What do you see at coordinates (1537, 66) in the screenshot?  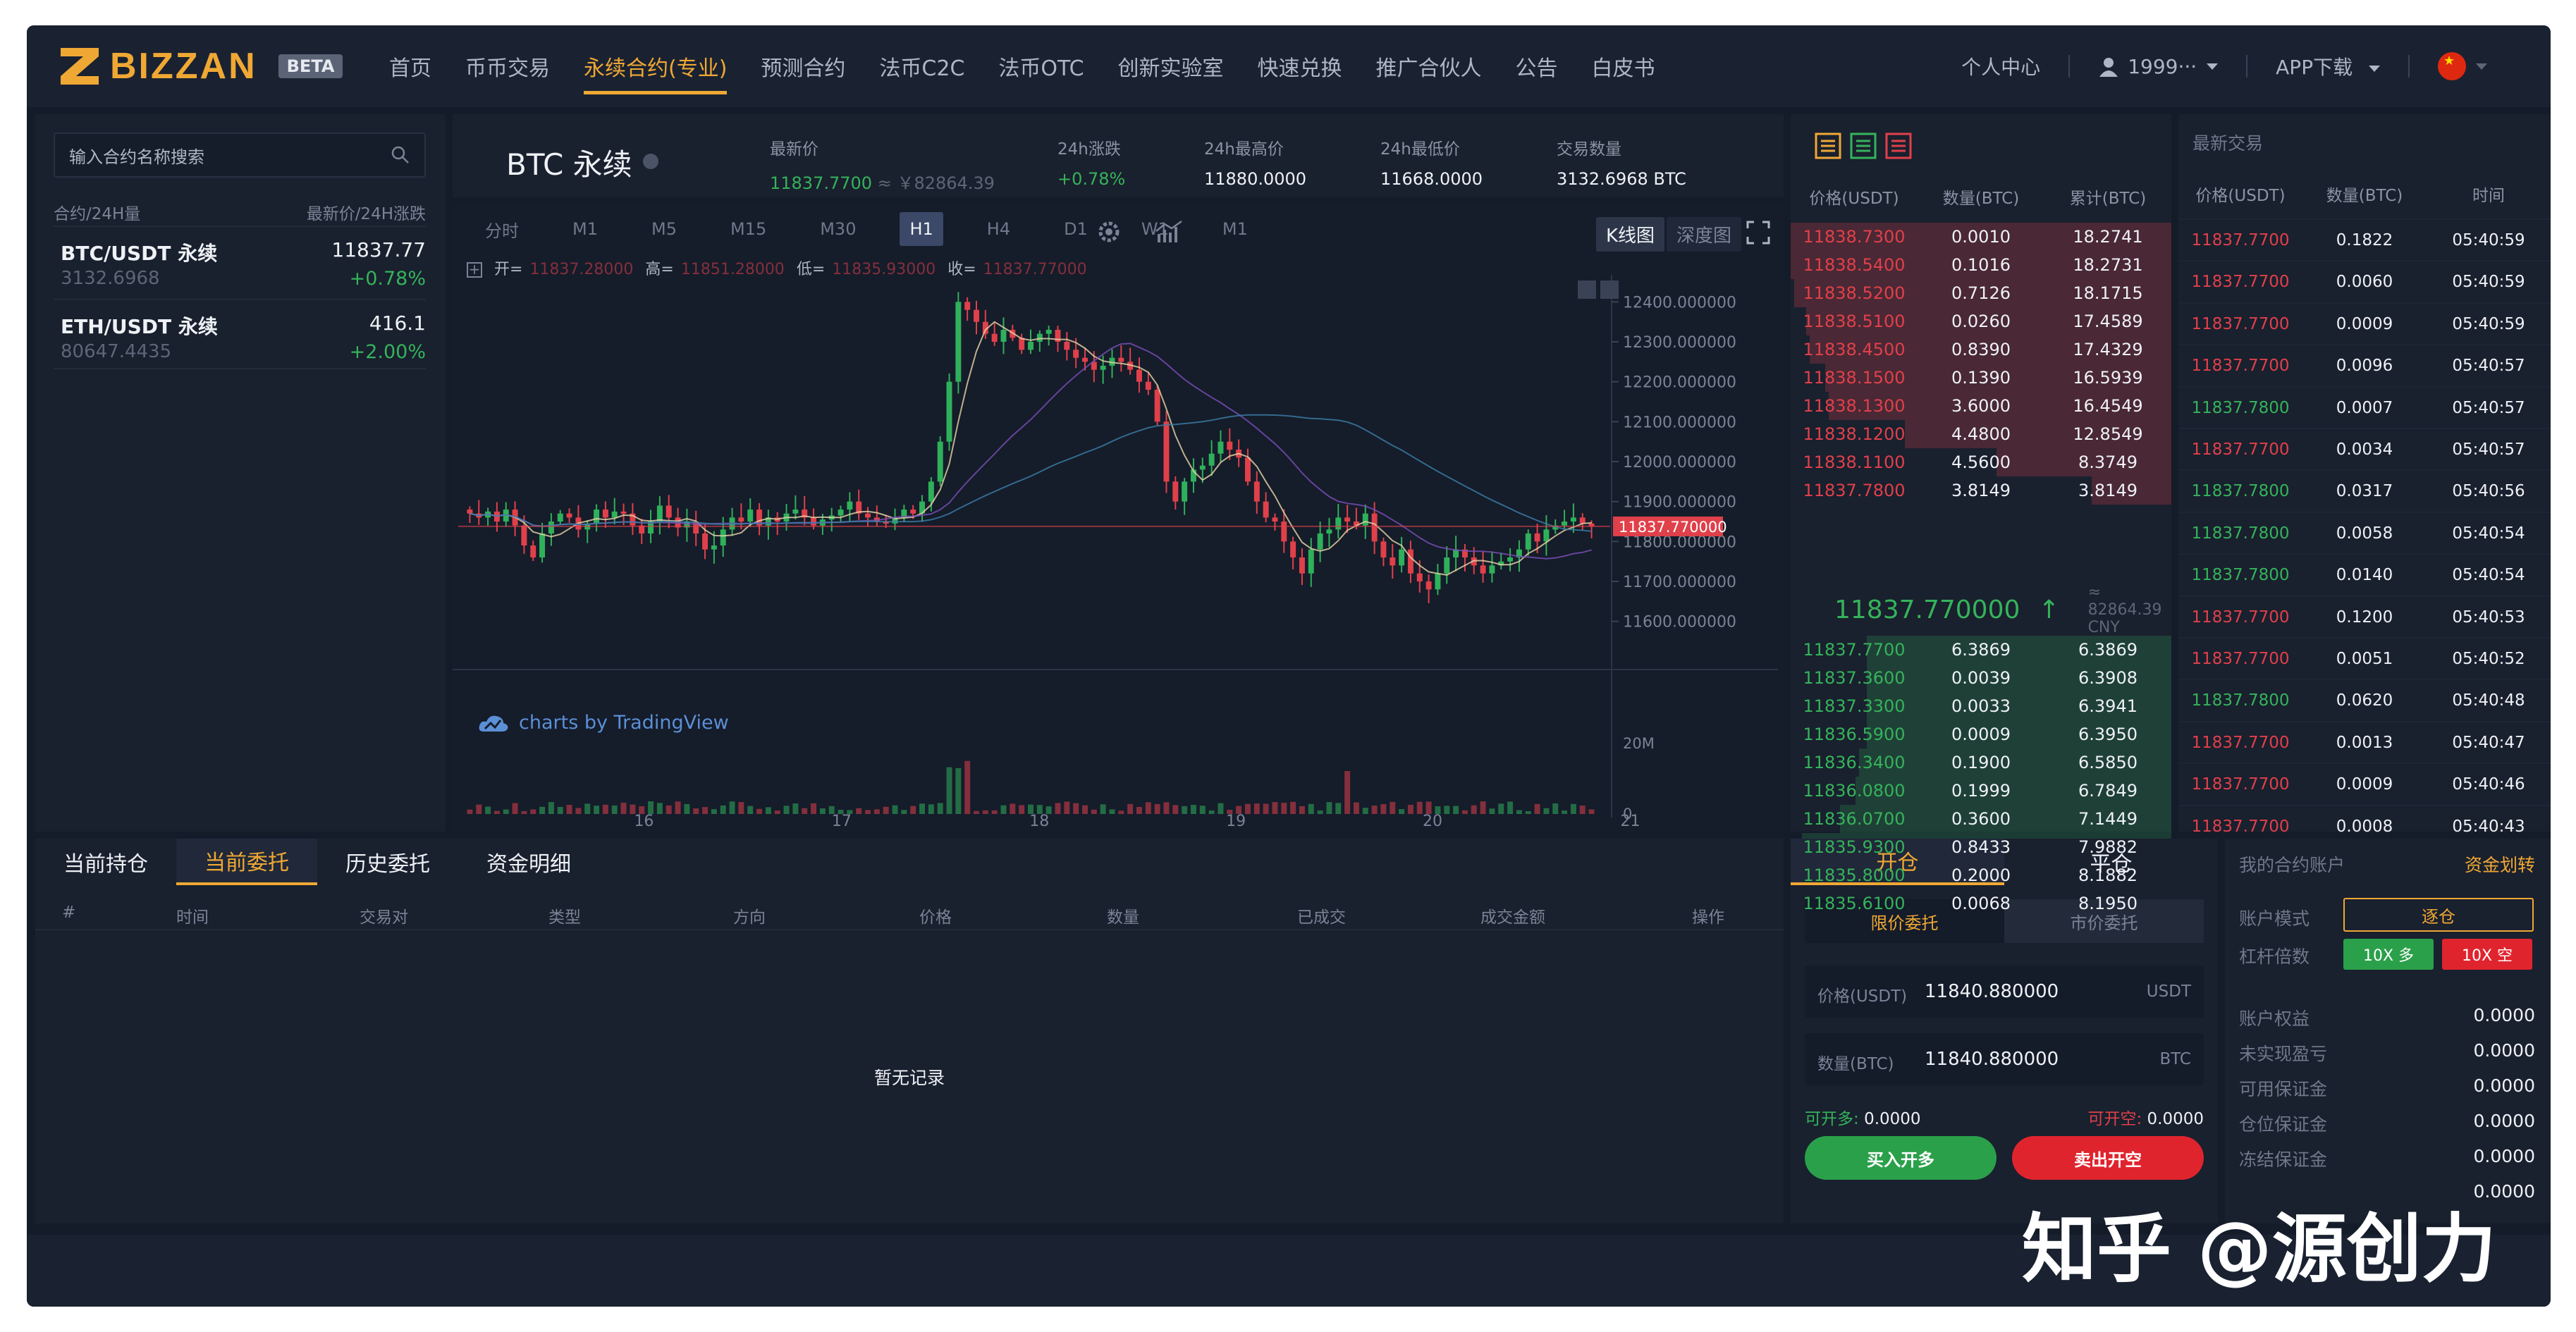 I see `nav-item: 公告` at bounding box center [1537, 66].